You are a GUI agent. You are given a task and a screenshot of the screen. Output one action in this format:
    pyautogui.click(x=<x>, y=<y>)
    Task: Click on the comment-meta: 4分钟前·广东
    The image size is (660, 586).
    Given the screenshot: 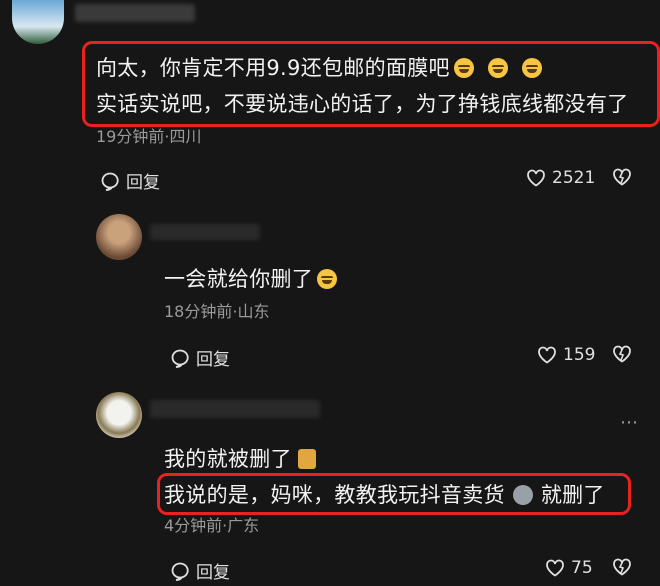 What is the action you would take?
    pyautogui.click(x=212, y=525)
    